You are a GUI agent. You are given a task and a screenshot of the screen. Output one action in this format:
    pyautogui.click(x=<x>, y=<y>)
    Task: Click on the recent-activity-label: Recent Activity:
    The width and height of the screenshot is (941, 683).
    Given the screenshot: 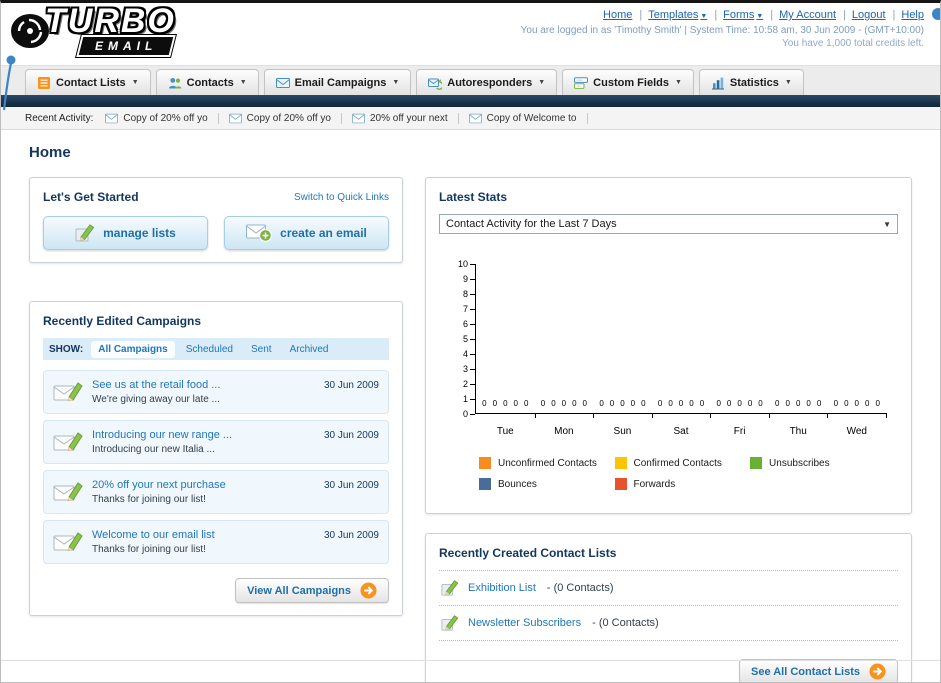 What is the action you would take?
    pyautogui.click(x=59, y=118)
    